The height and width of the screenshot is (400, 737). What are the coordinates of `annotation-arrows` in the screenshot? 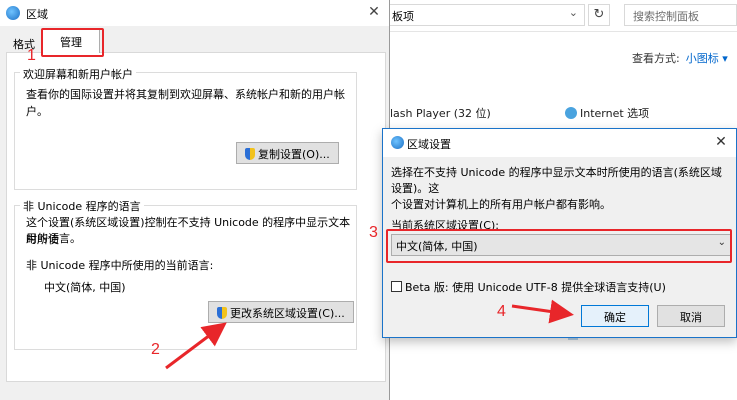 It's located at (369, 334).